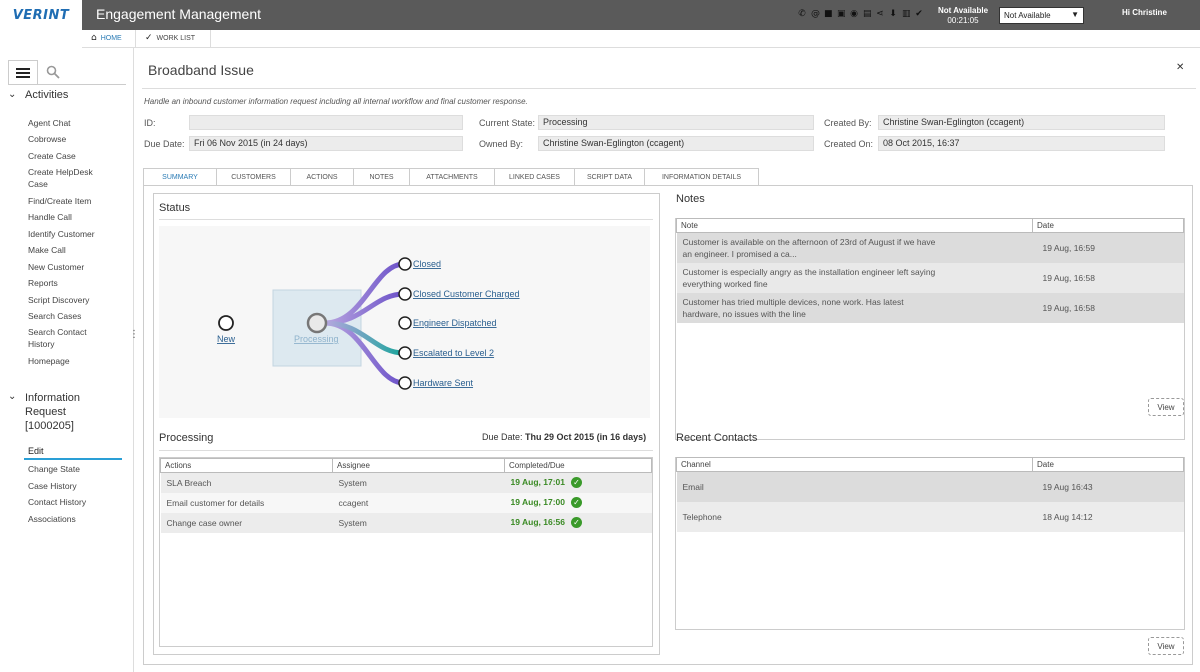  Describe the element at coordinates (73, 469) in the screenshot. I see `sidebar-item-request: Change State` at that location.